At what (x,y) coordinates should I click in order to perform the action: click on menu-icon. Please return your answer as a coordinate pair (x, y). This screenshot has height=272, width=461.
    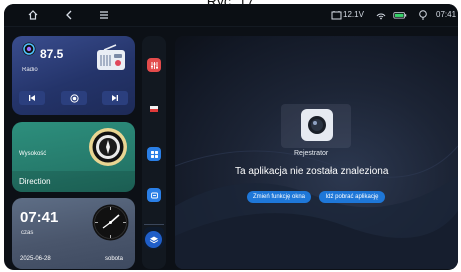
    Looking at the image, I should click on (104, 15).